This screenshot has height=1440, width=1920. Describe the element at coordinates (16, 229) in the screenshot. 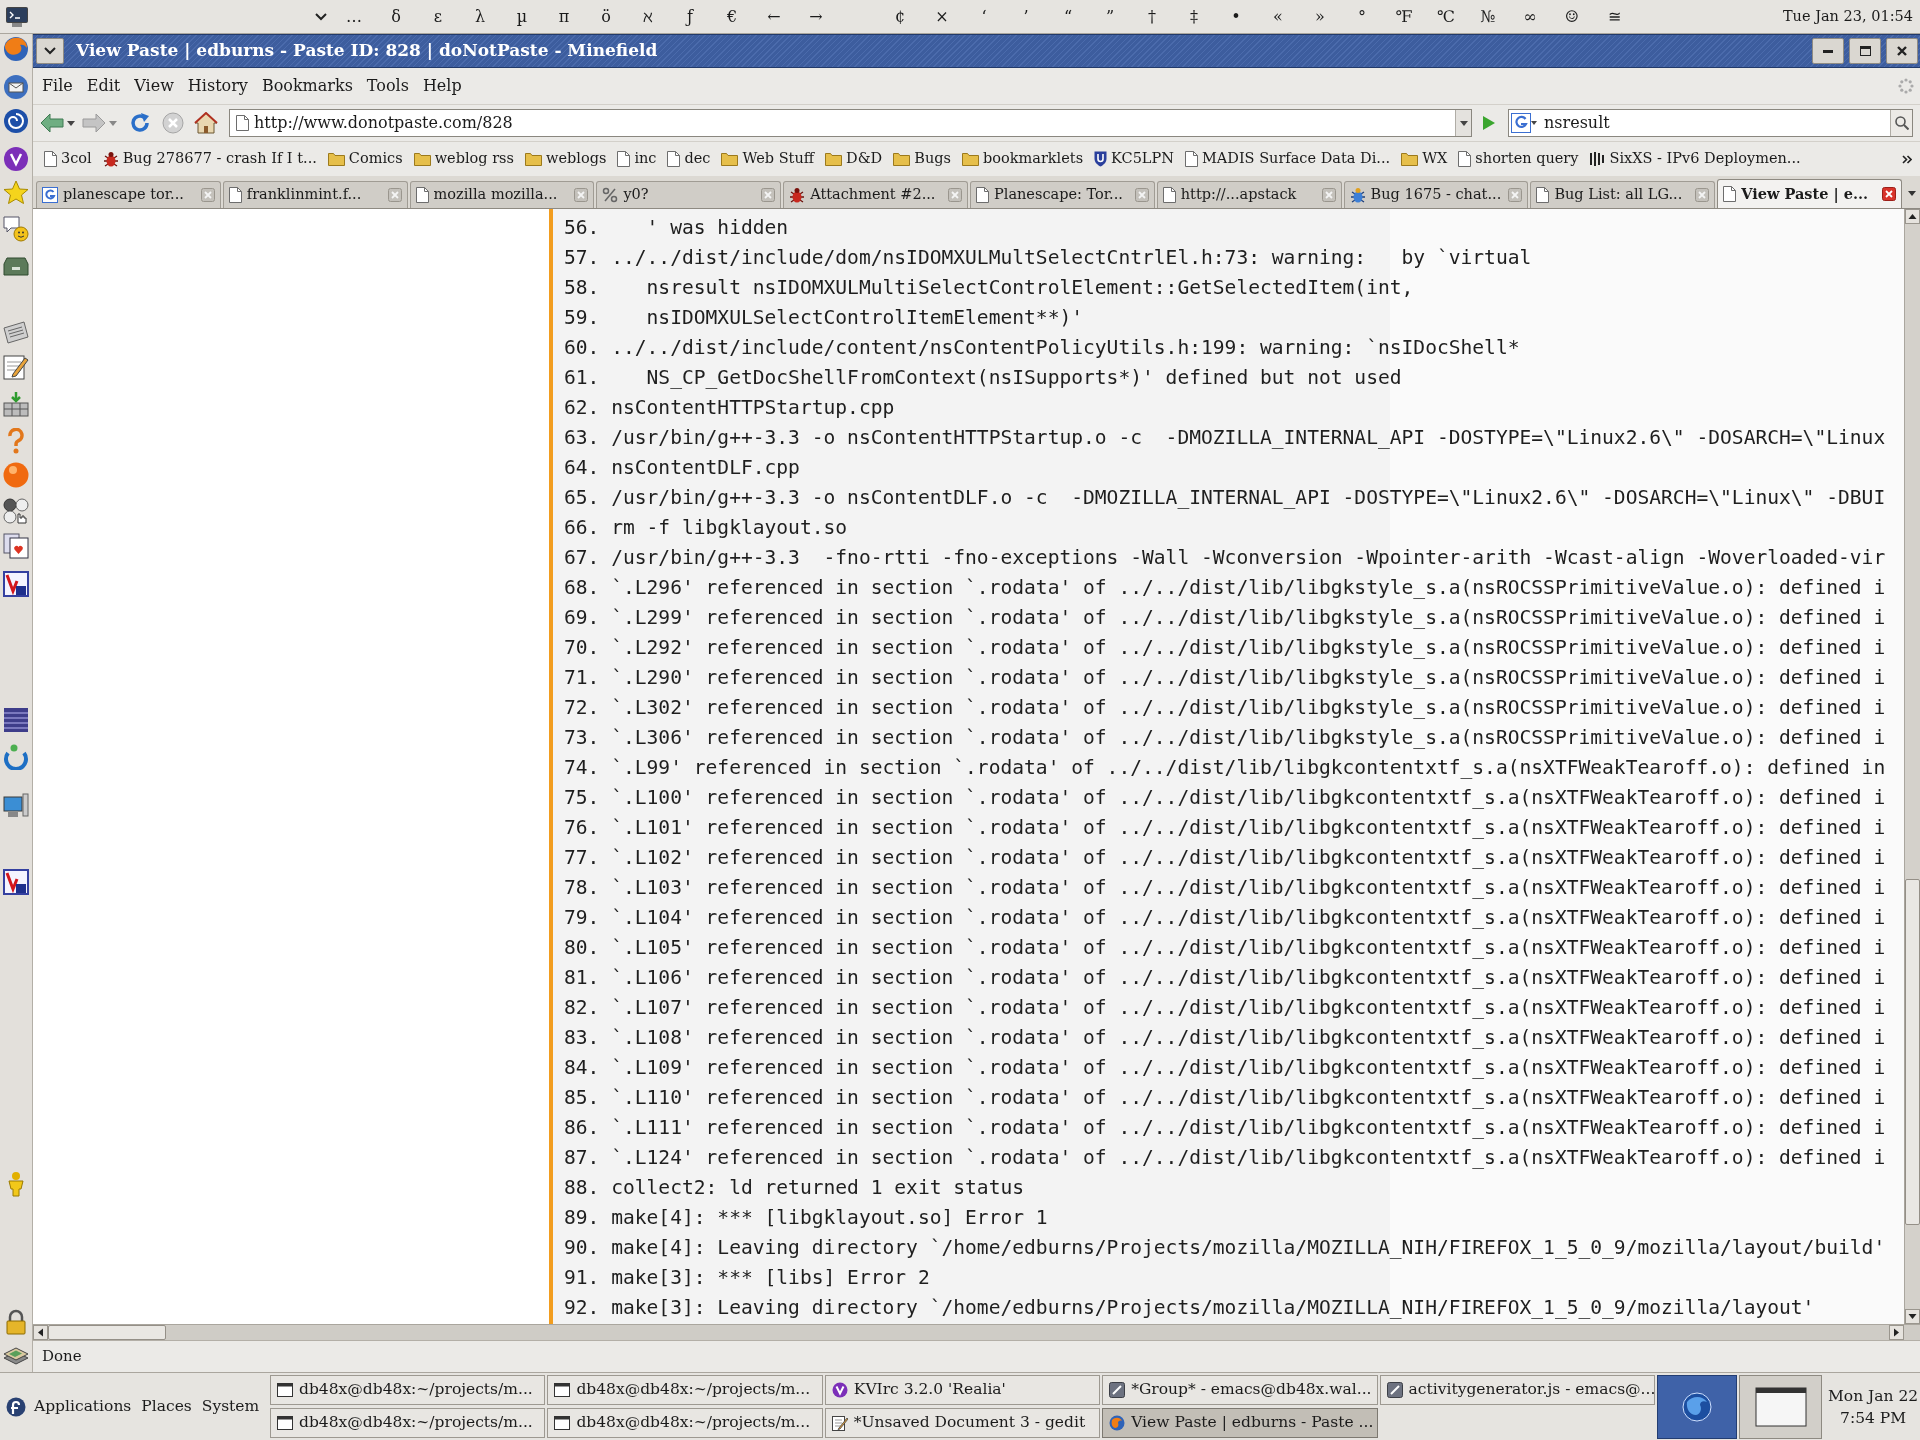

I see `chat-icon` at that location.